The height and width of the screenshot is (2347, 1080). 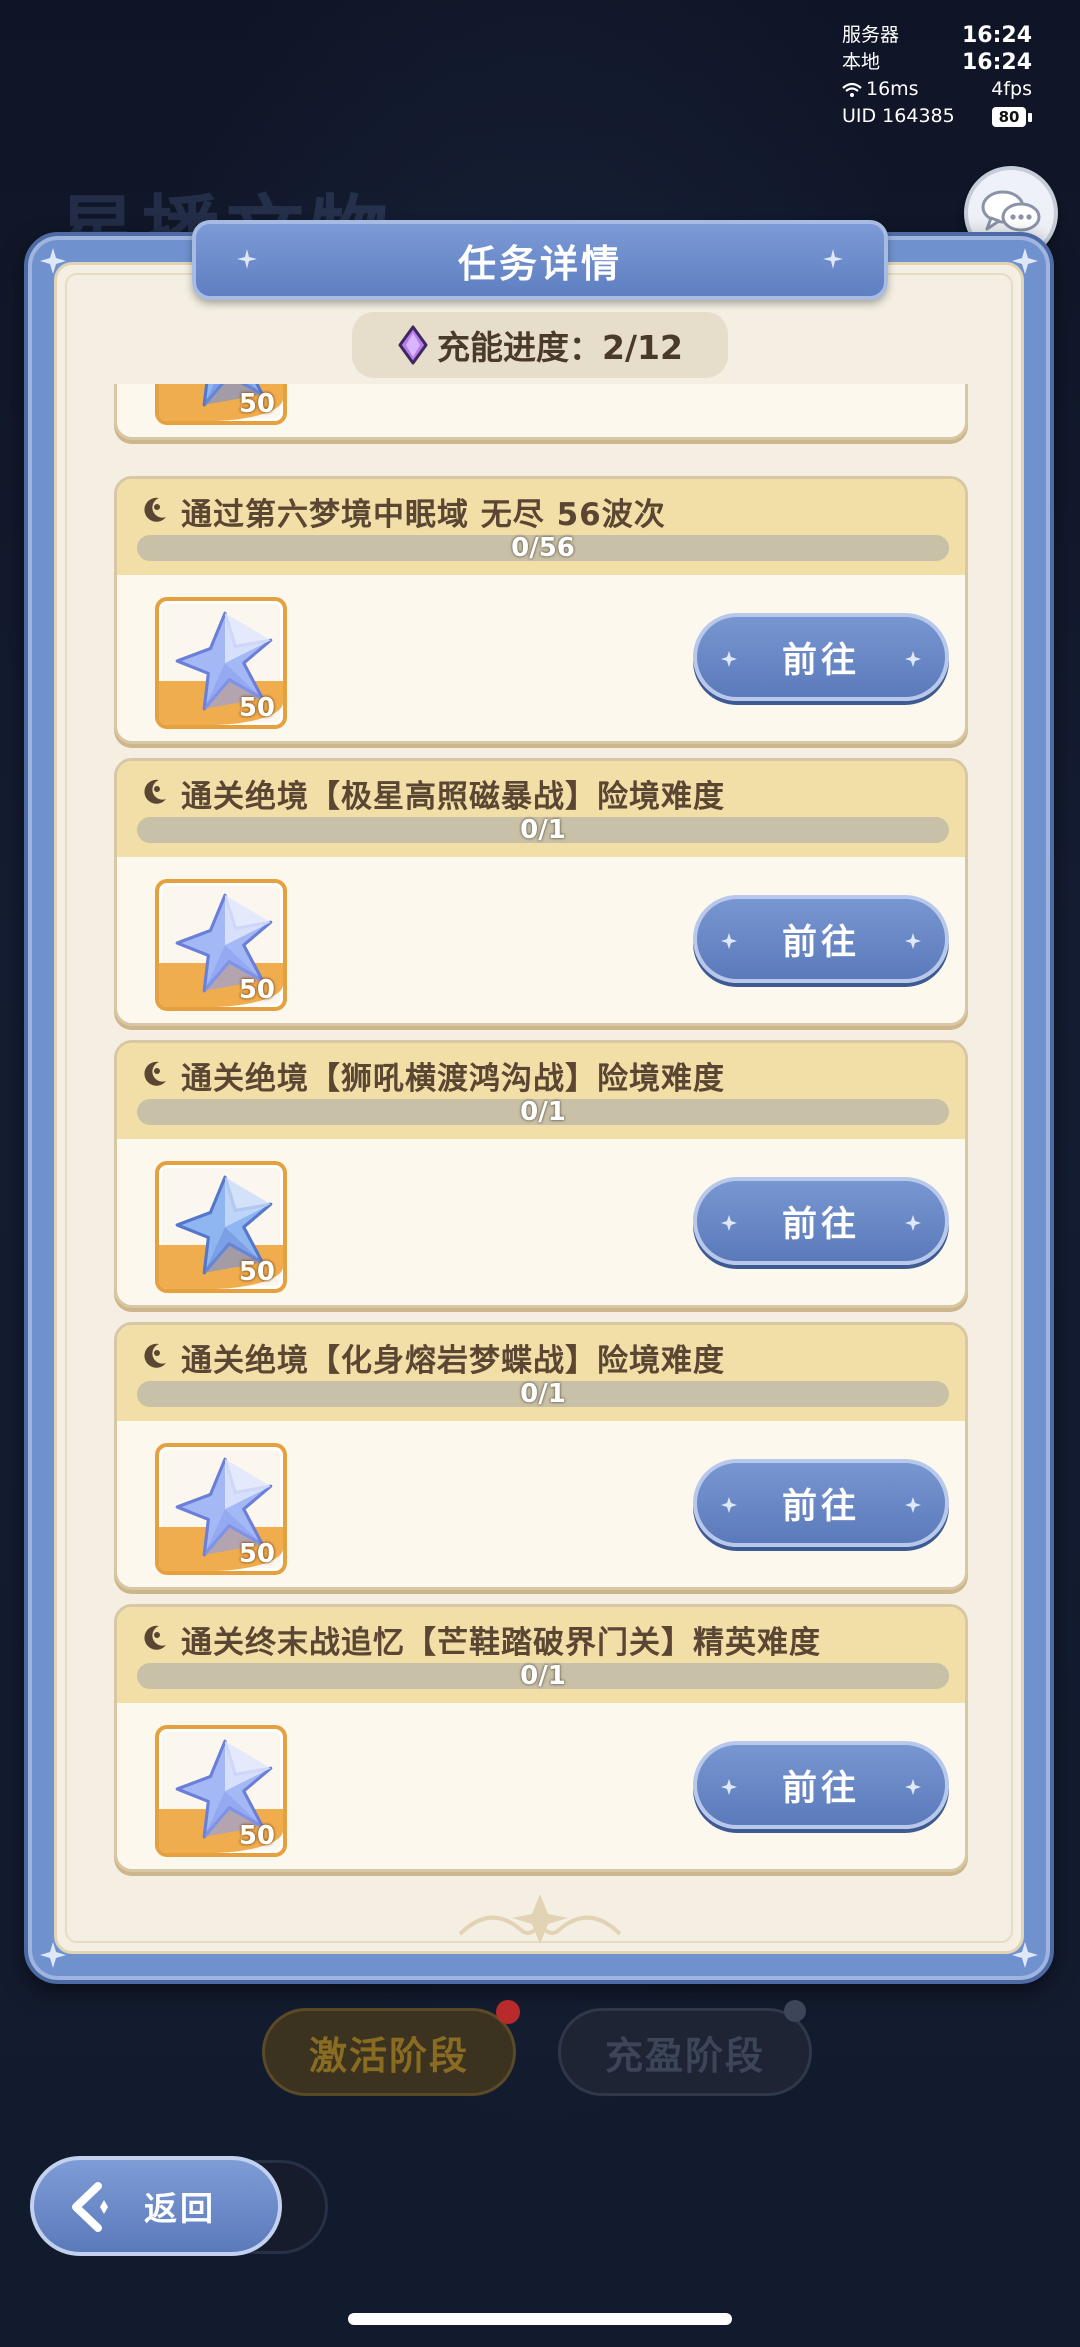 I want to click on task-progress-bar: 0/56, so click(x=543, y=548).